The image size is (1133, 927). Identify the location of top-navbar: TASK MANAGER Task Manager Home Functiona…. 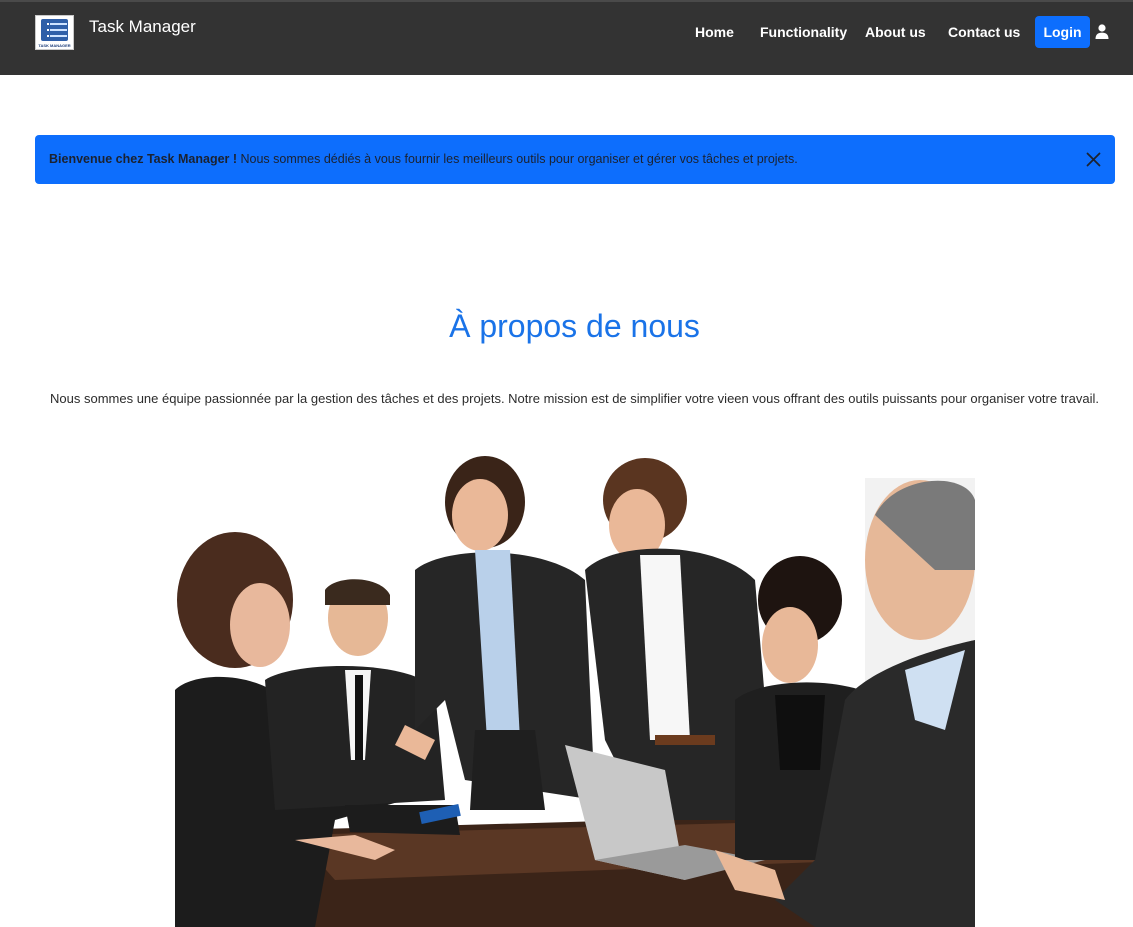
(566, 37).